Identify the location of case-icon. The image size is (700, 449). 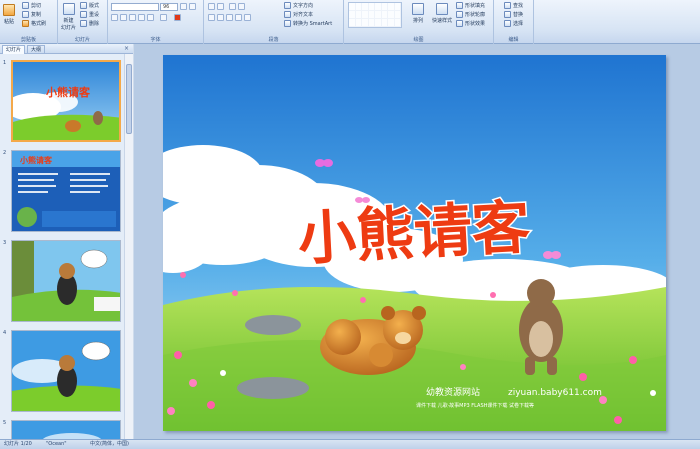
(163, 17).